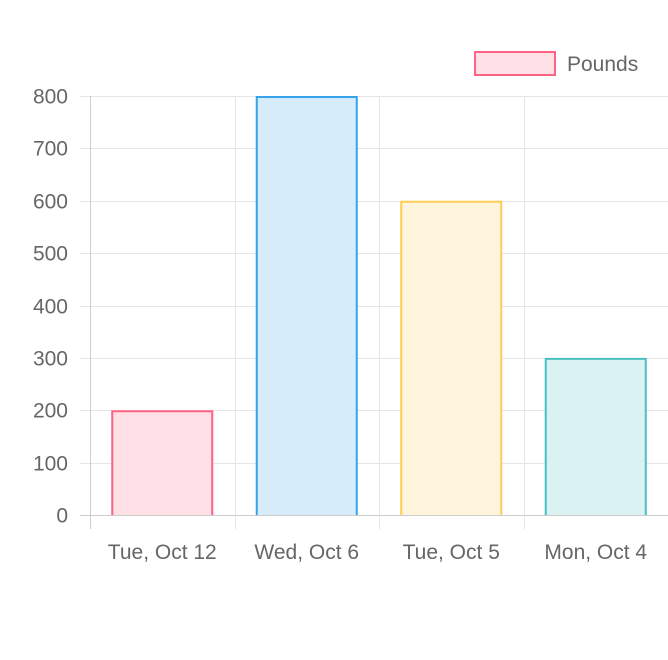  What do you see at coordinates (50, 149) in the screenshot?
I see `y-tick-label: 700` at bounding box center [50, 149].